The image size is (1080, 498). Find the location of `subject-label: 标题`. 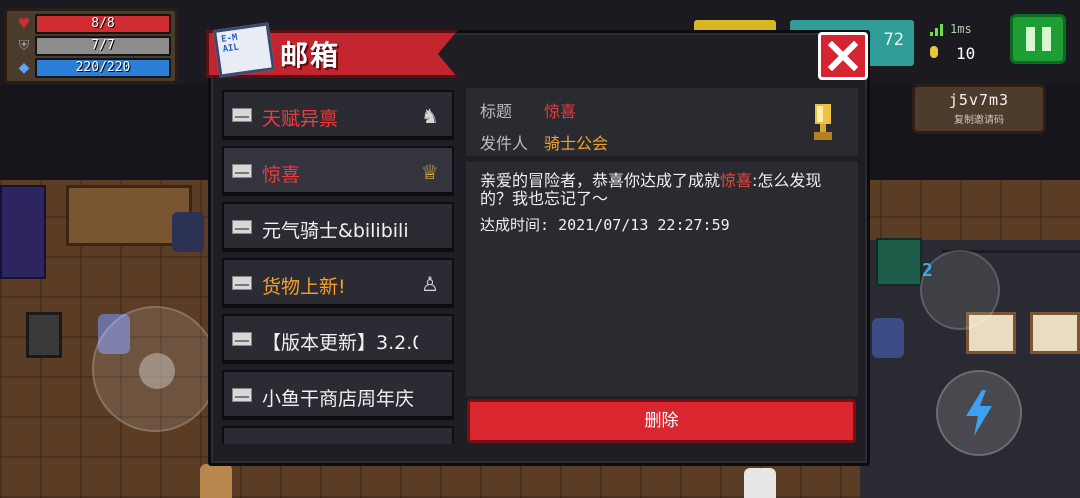

subject-label: 标题 is located at coordinates (496, 111).